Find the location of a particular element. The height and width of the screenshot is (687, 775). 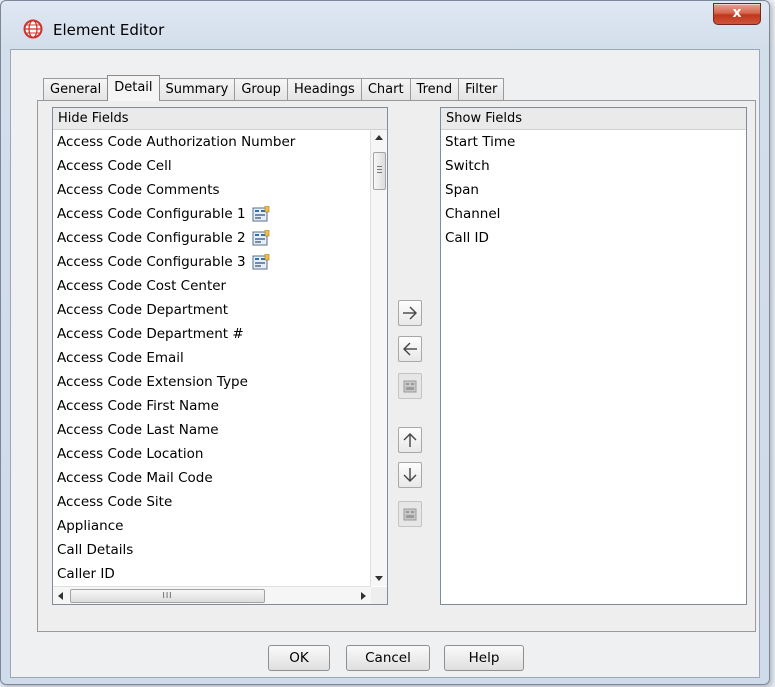

list-item: Access Code Email is located at coordinates (212, 358).